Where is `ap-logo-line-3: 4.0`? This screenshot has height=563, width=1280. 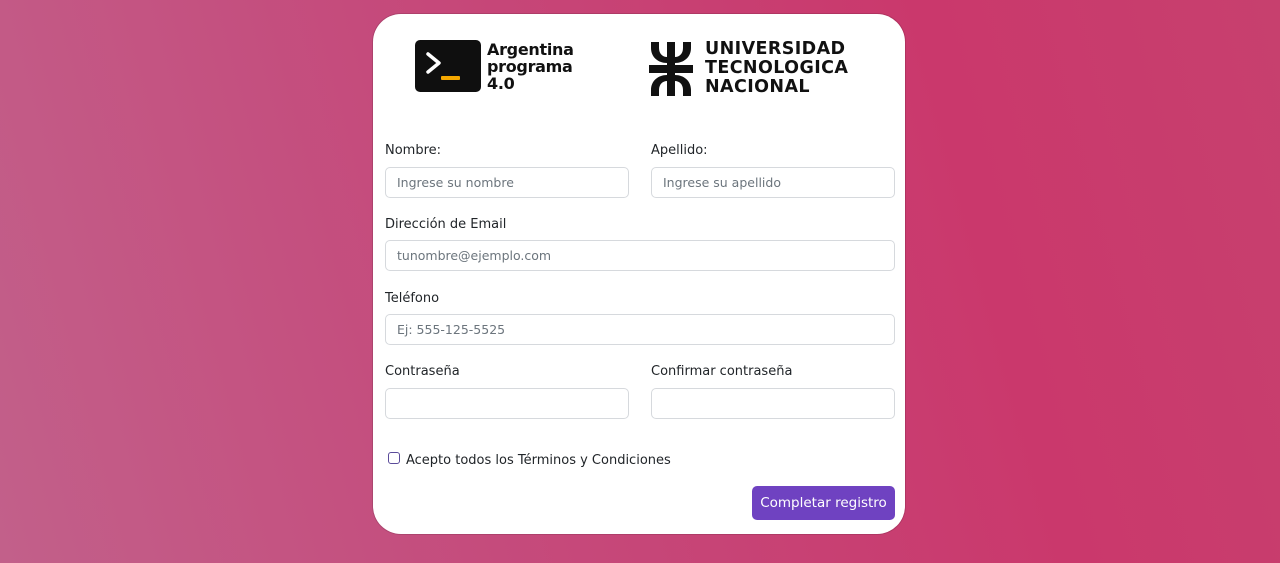 ap-logo-line-3: 4.0 is located at coordinates (501, 83).